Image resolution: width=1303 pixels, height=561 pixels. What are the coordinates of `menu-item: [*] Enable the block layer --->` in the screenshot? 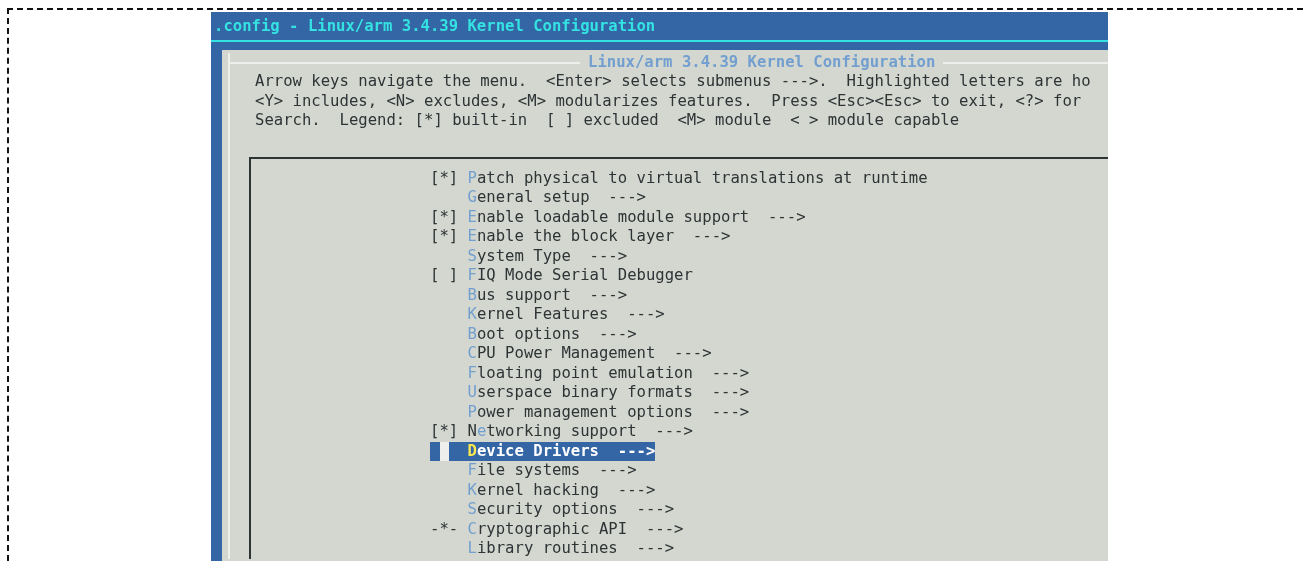 It's located at (580, 237).